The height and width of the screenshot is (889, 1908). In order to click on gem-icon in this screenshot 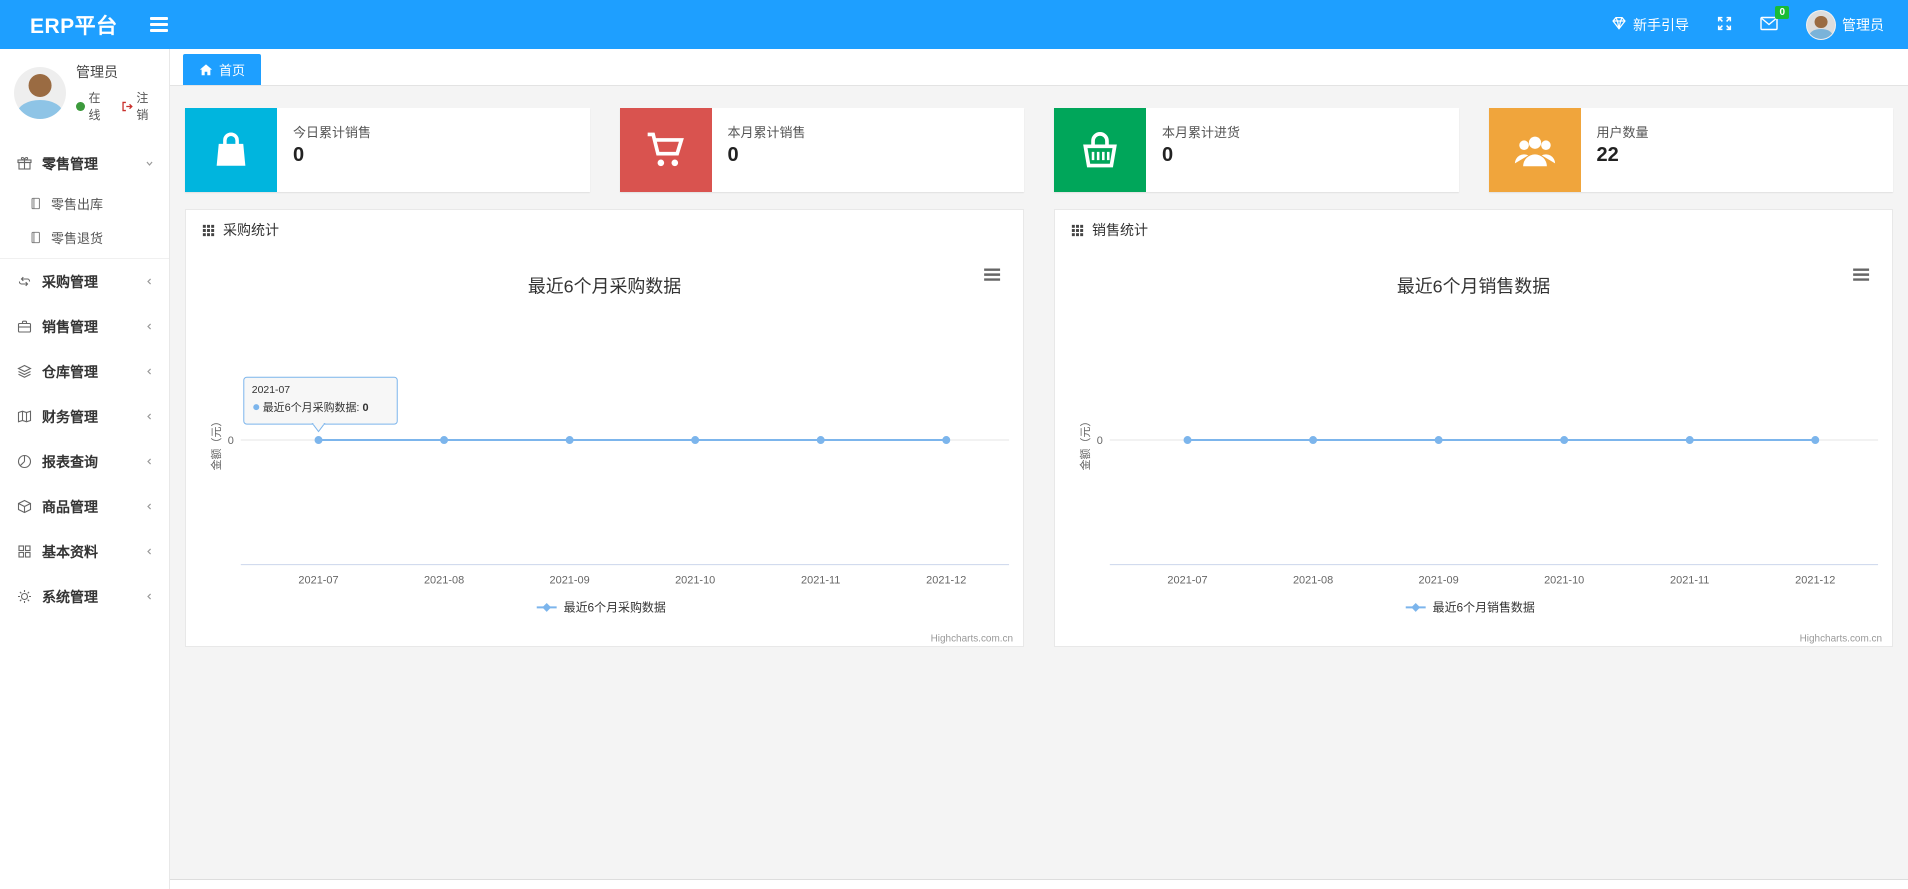, I will do `click(1619, 24)`.